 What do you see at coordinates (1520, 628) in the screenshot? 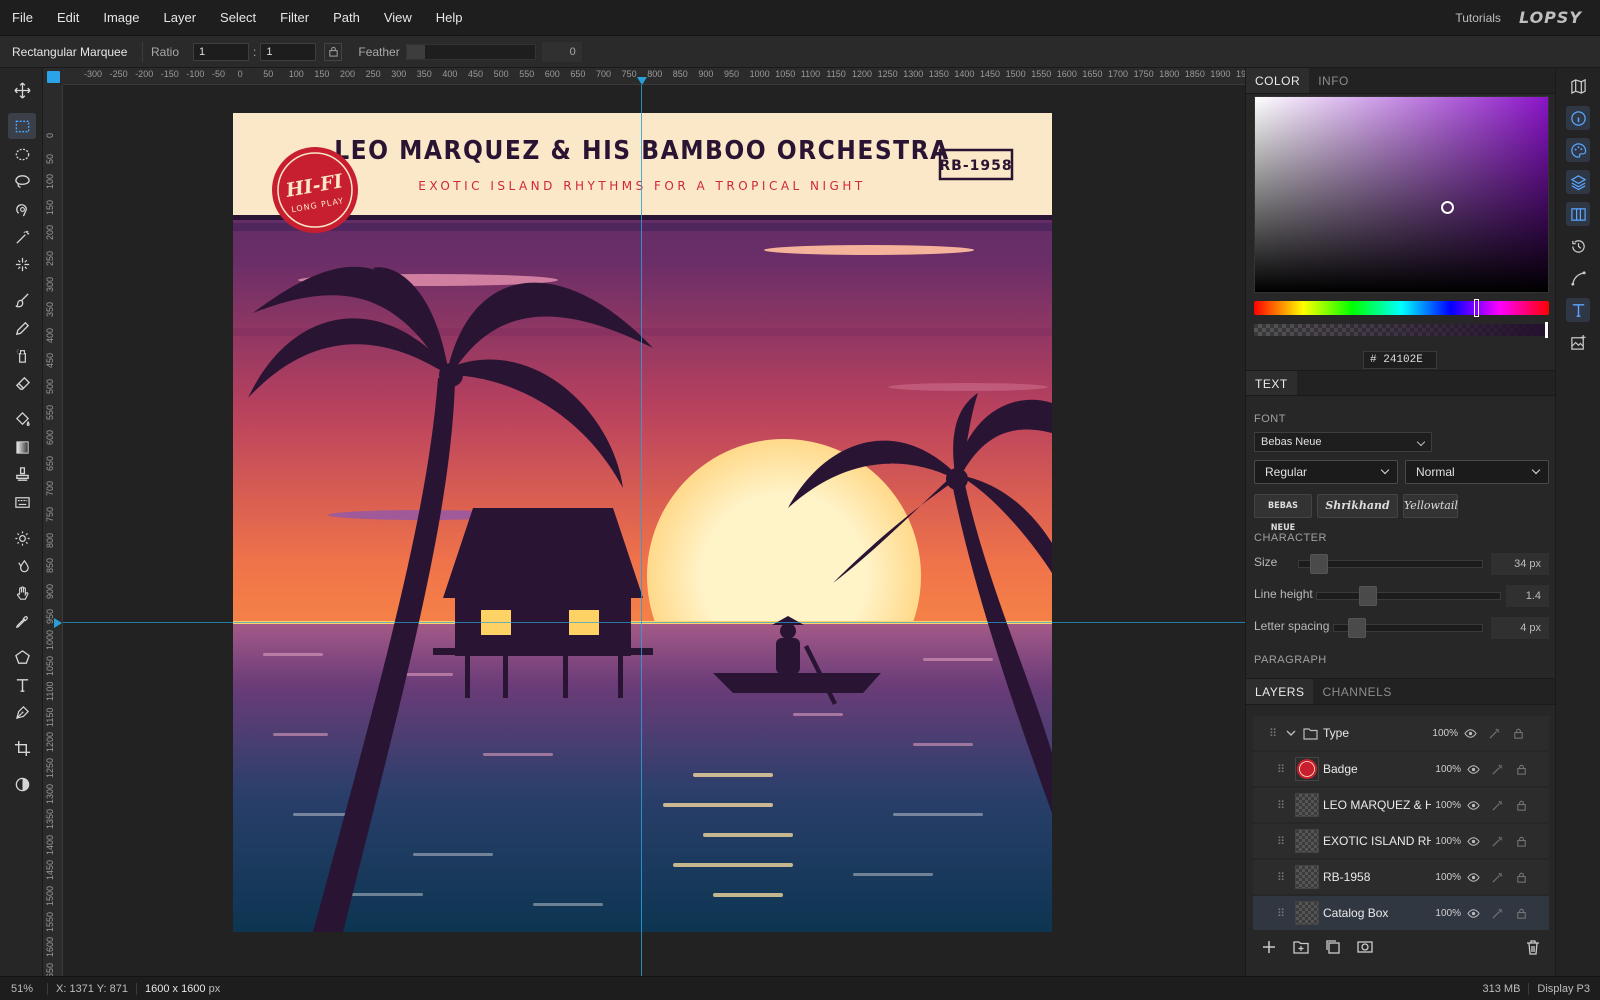
I see `letter-spacing-value: 4 px` at bounding box center [1520, 628].